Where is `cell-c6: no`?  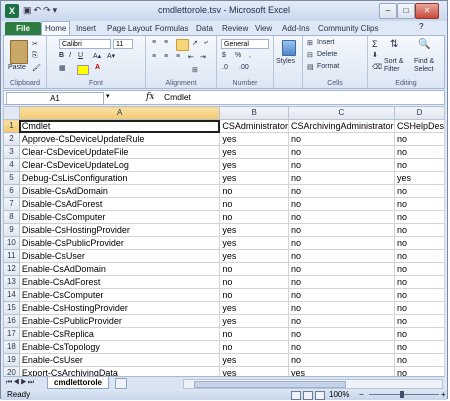
cell-c6: no is located at coordinates (341, 191).